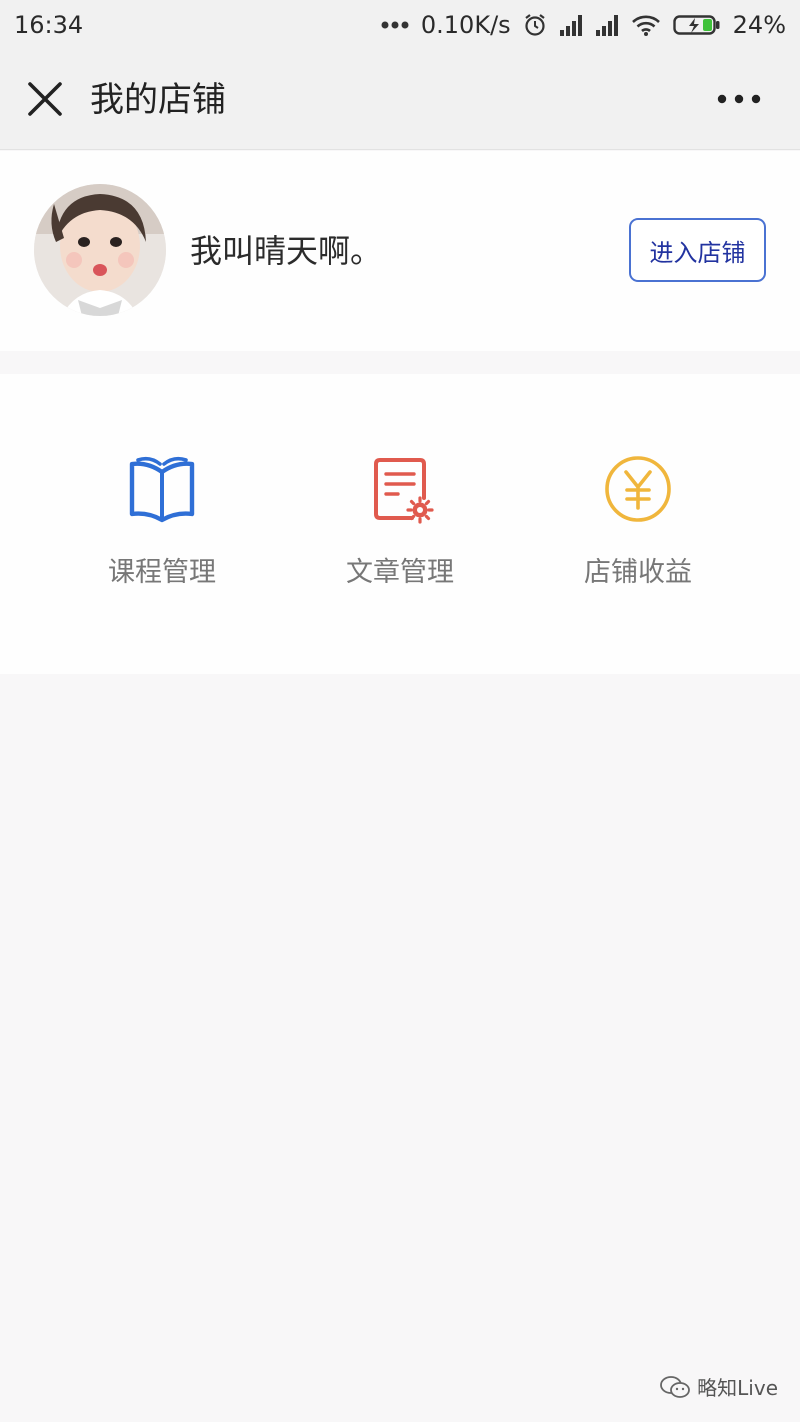  I want to click on status-bar: 16:34 0.10K/s 24%, so click(400, 25).